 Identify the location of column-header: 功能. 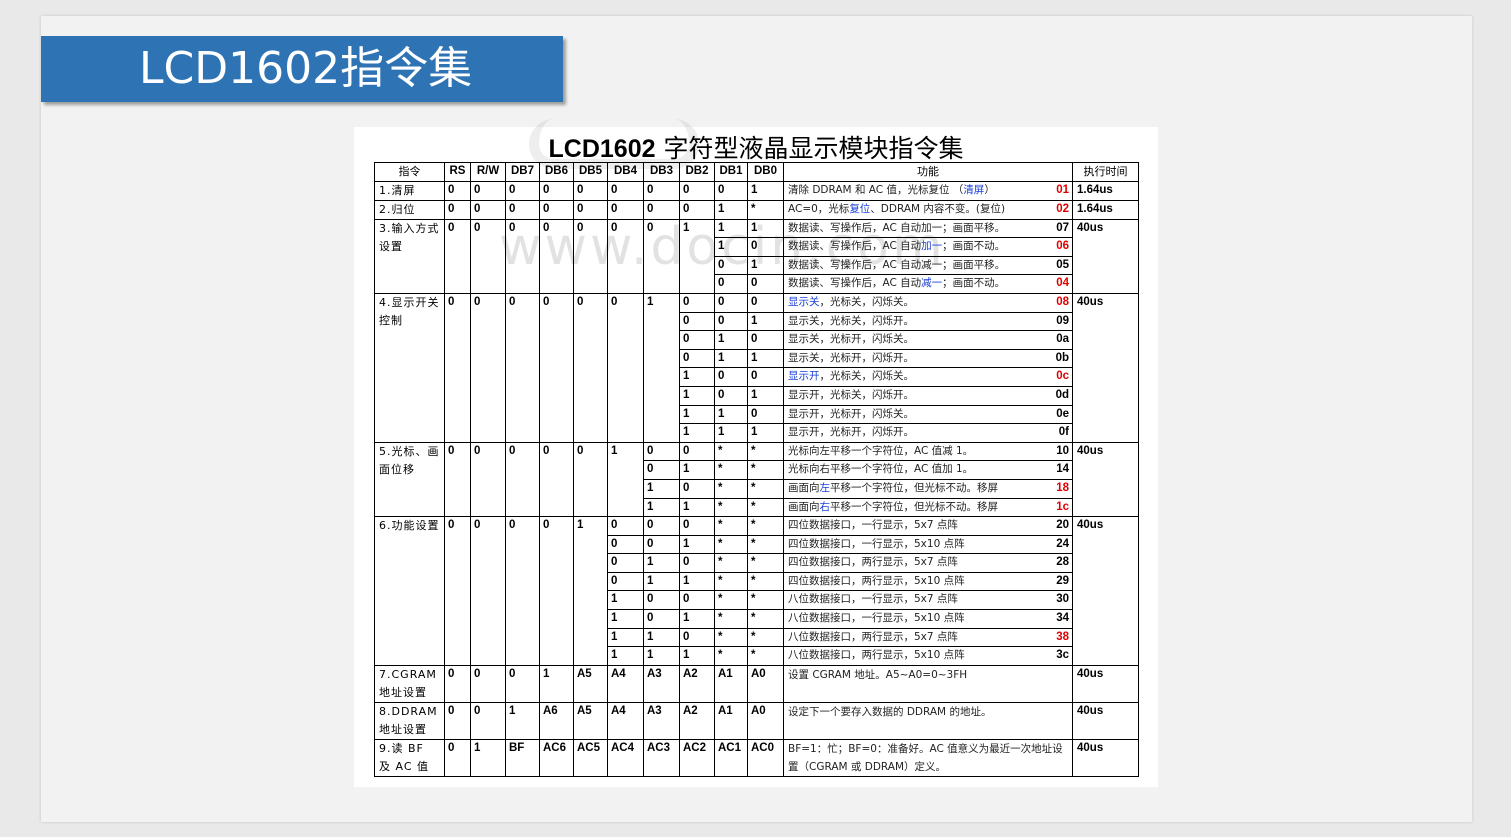
(928, 172).